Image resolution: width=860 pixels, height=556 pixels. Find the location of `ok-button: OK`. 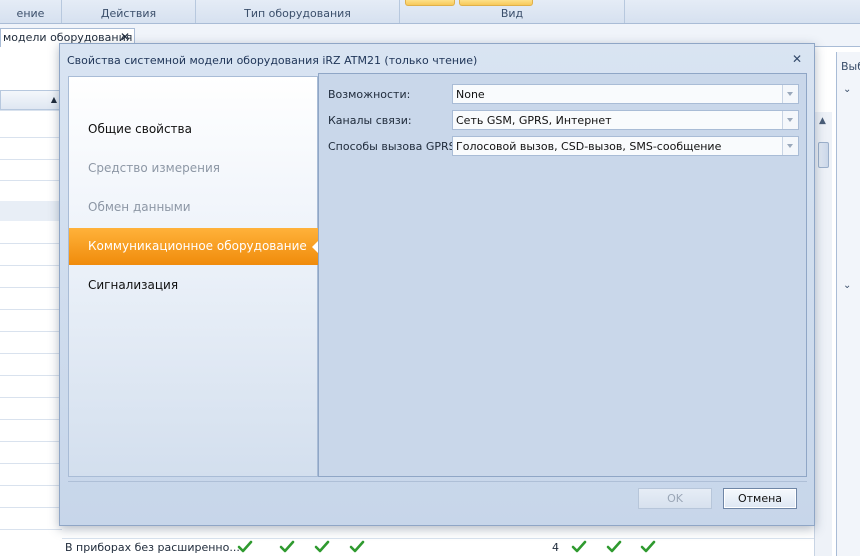

ok-button: OK is located at coordinates (675, 498).